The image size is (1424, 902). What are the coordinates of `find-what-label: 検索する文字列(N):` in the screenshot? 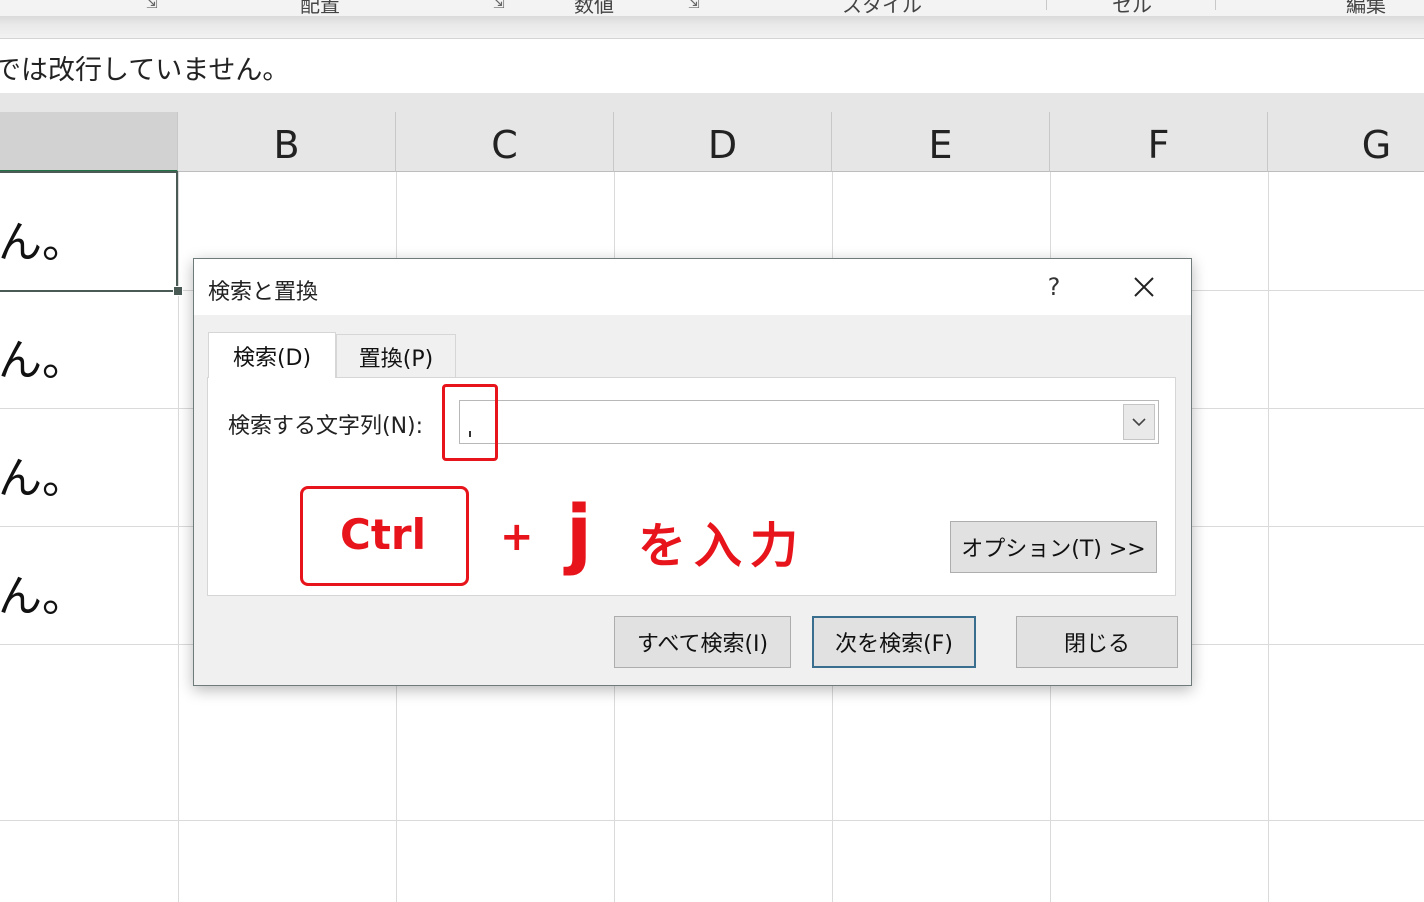 It's located at (326, 426).